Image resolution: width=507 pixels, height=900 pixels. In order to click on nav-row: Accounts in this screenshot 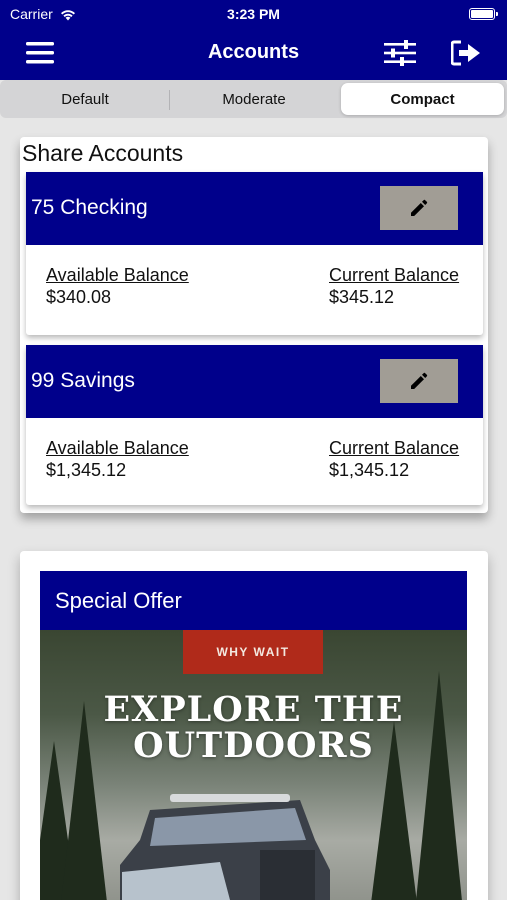, I will do `click(253, 53)`.